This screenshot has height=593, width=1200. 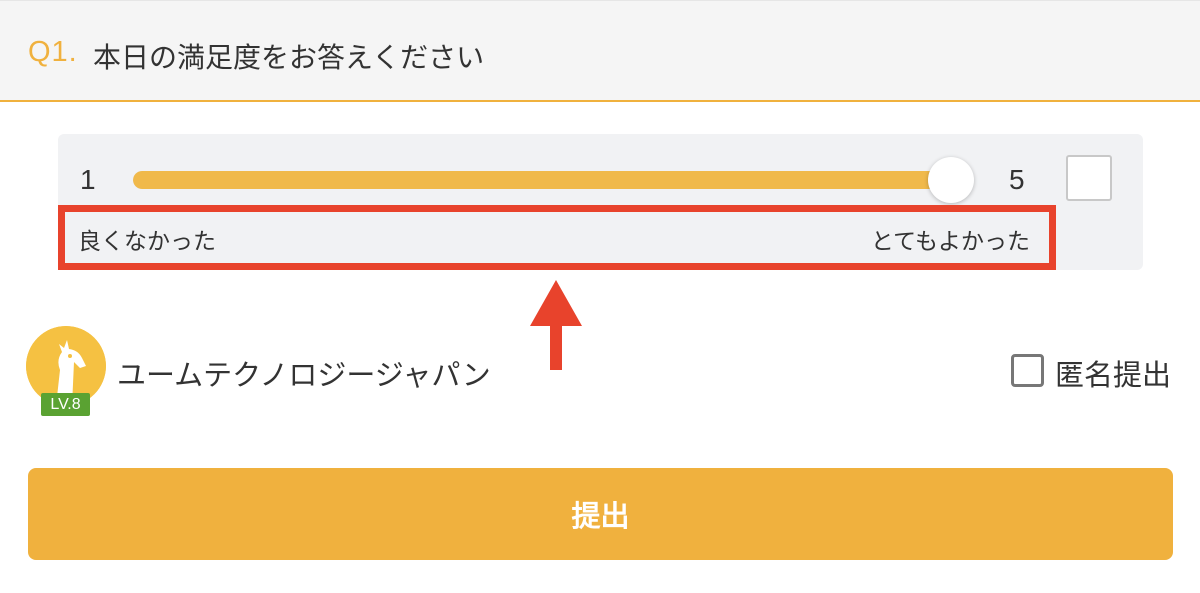 What do you see at coordinates (951, 180) in the screenshot?
I see `rating-slider-thumb` at bounding box center [951, 180].